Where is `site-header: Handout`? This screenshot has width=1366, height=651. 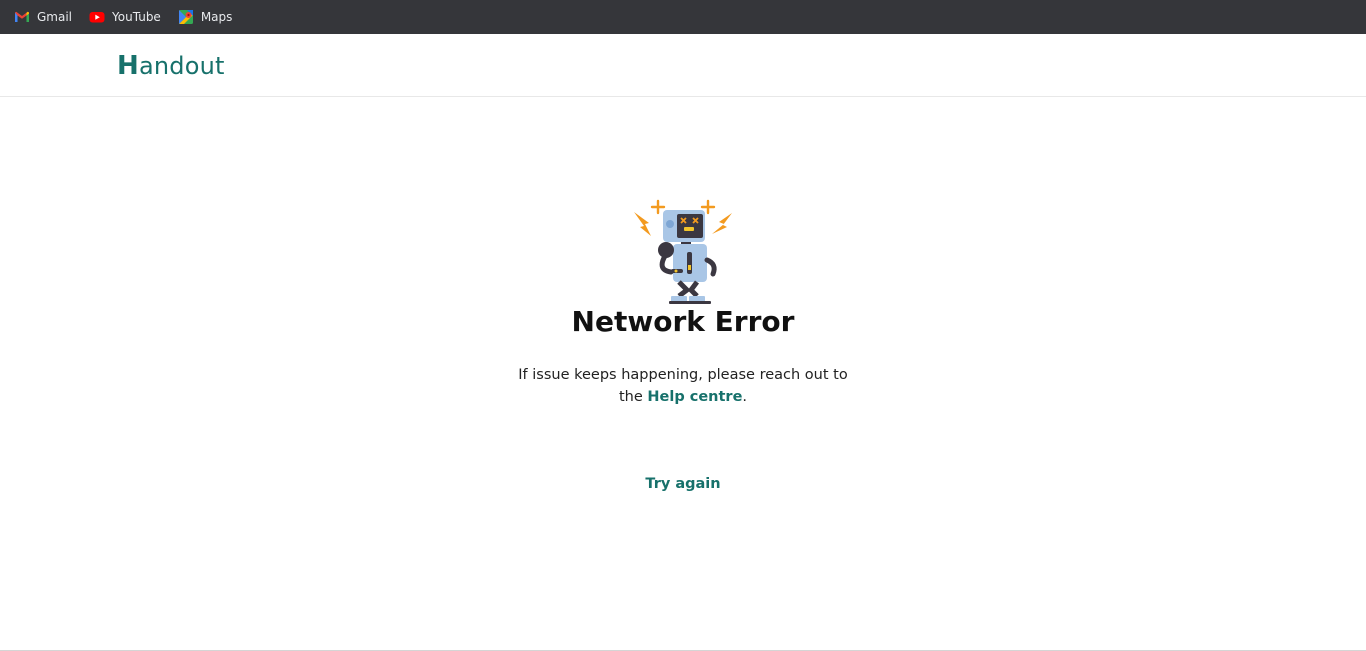
site-header: Handout is located at coordinates (683, 65).